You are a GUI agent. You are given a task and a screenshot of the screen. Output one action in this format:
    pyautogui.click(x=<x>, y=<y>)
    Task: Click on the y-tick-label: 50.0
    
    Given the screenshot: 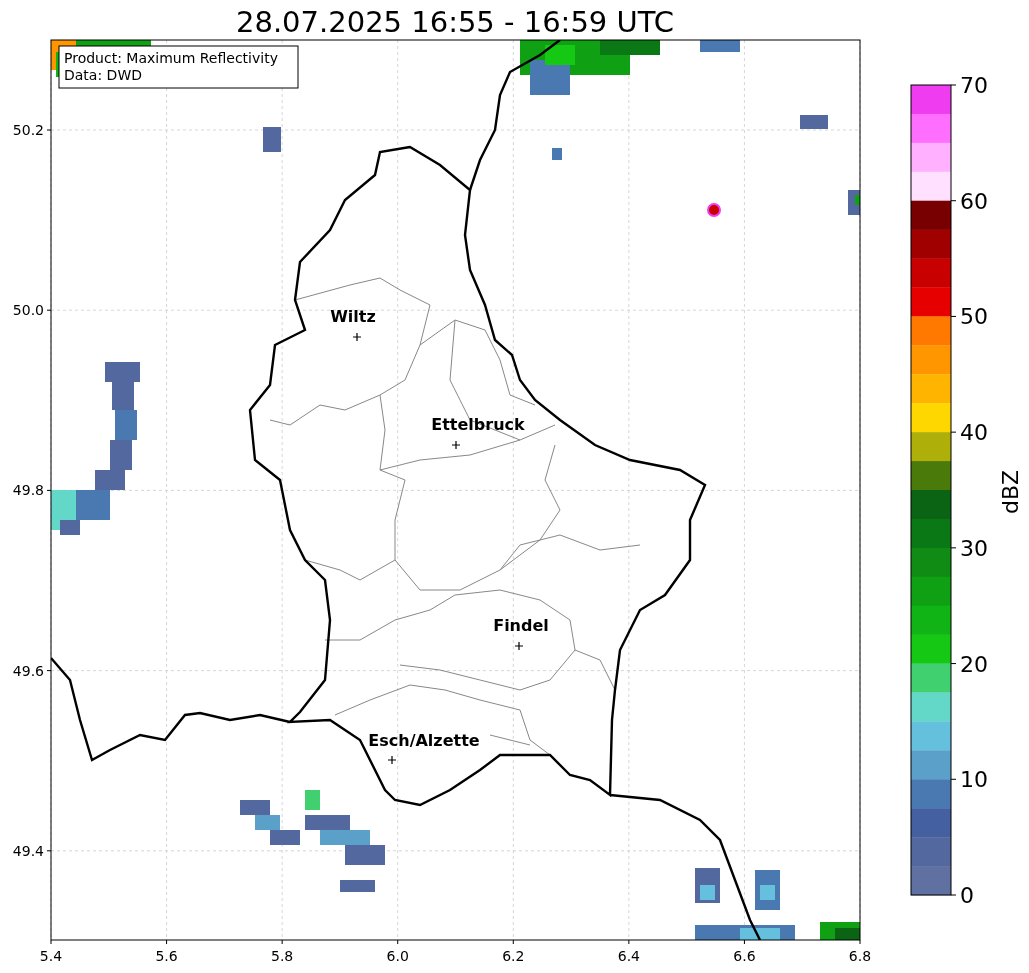 What is the action you would take?
    pyautogui.click(x=28, y=310)
    